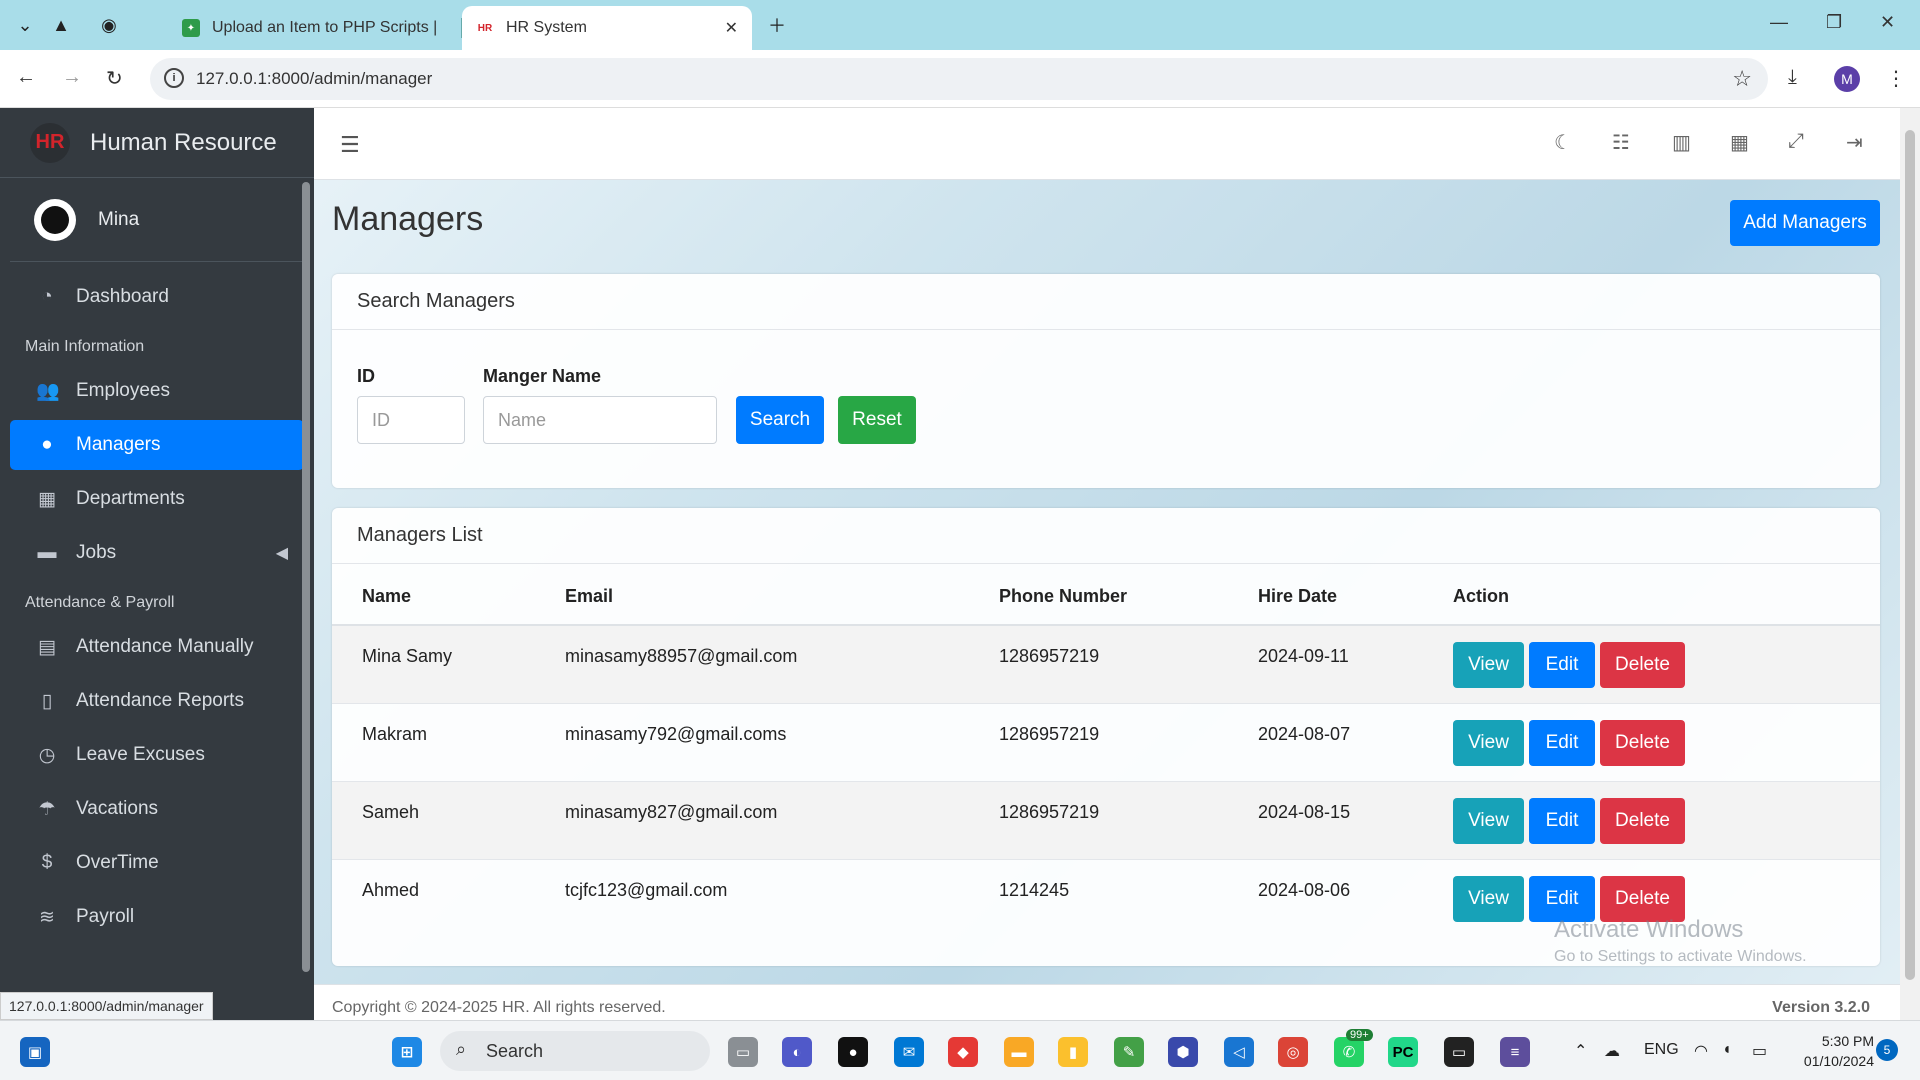 The image size is (1920, 1080). I want to click on dark-mode-moon-icon: ☾, so click(1563, 142).